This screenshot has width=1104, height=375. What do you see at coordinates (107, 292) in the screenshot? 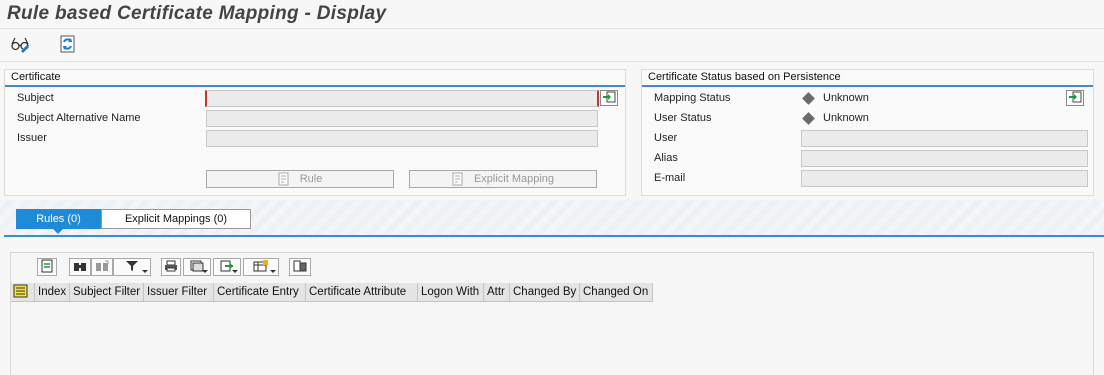
I see `column-header-subject-filter: Subject Filter` at bounding box center [107, 292].